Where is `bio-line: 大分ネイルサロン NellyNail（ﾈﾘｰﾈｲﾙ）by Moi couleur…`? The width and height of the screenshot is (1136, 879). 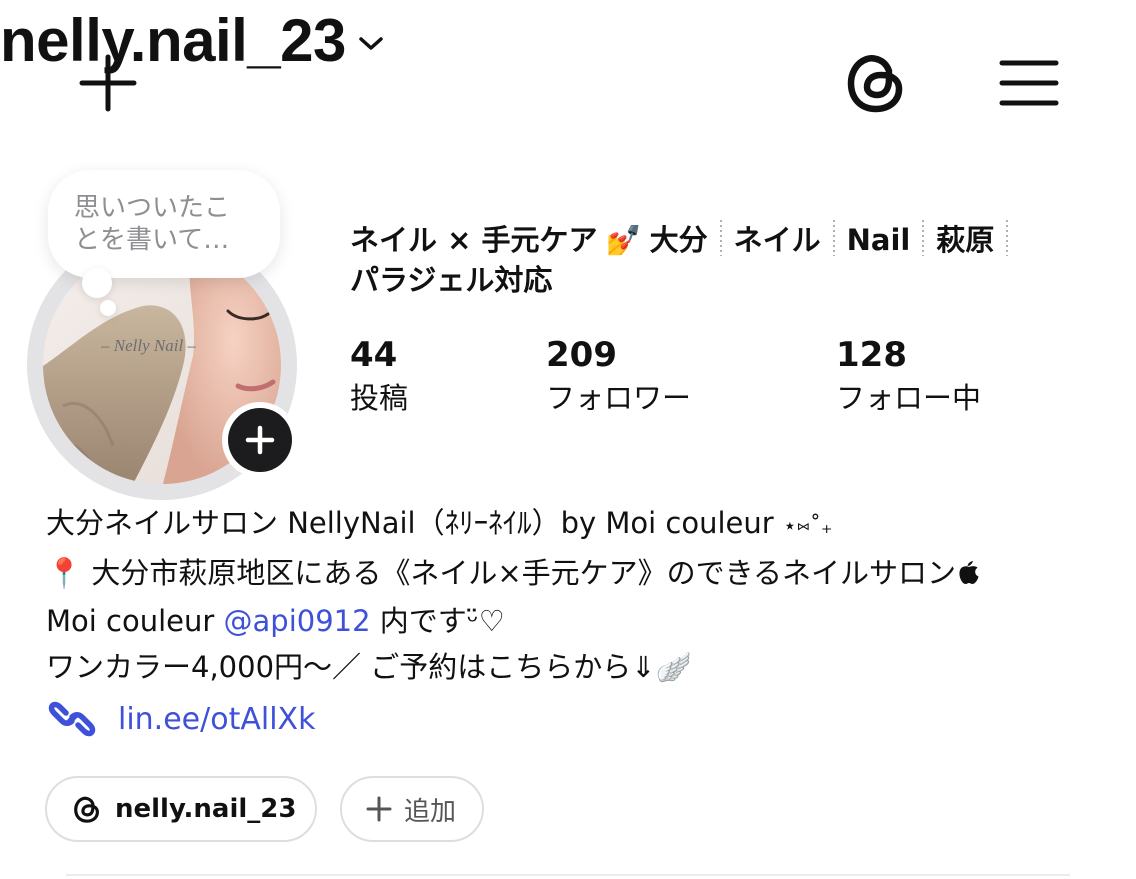 bio-line: 大分ネイルサロン NellyNail（ﾈﾘｰﾈｲﾙ）by Moi couleur… is located at coordinates (439, 523).